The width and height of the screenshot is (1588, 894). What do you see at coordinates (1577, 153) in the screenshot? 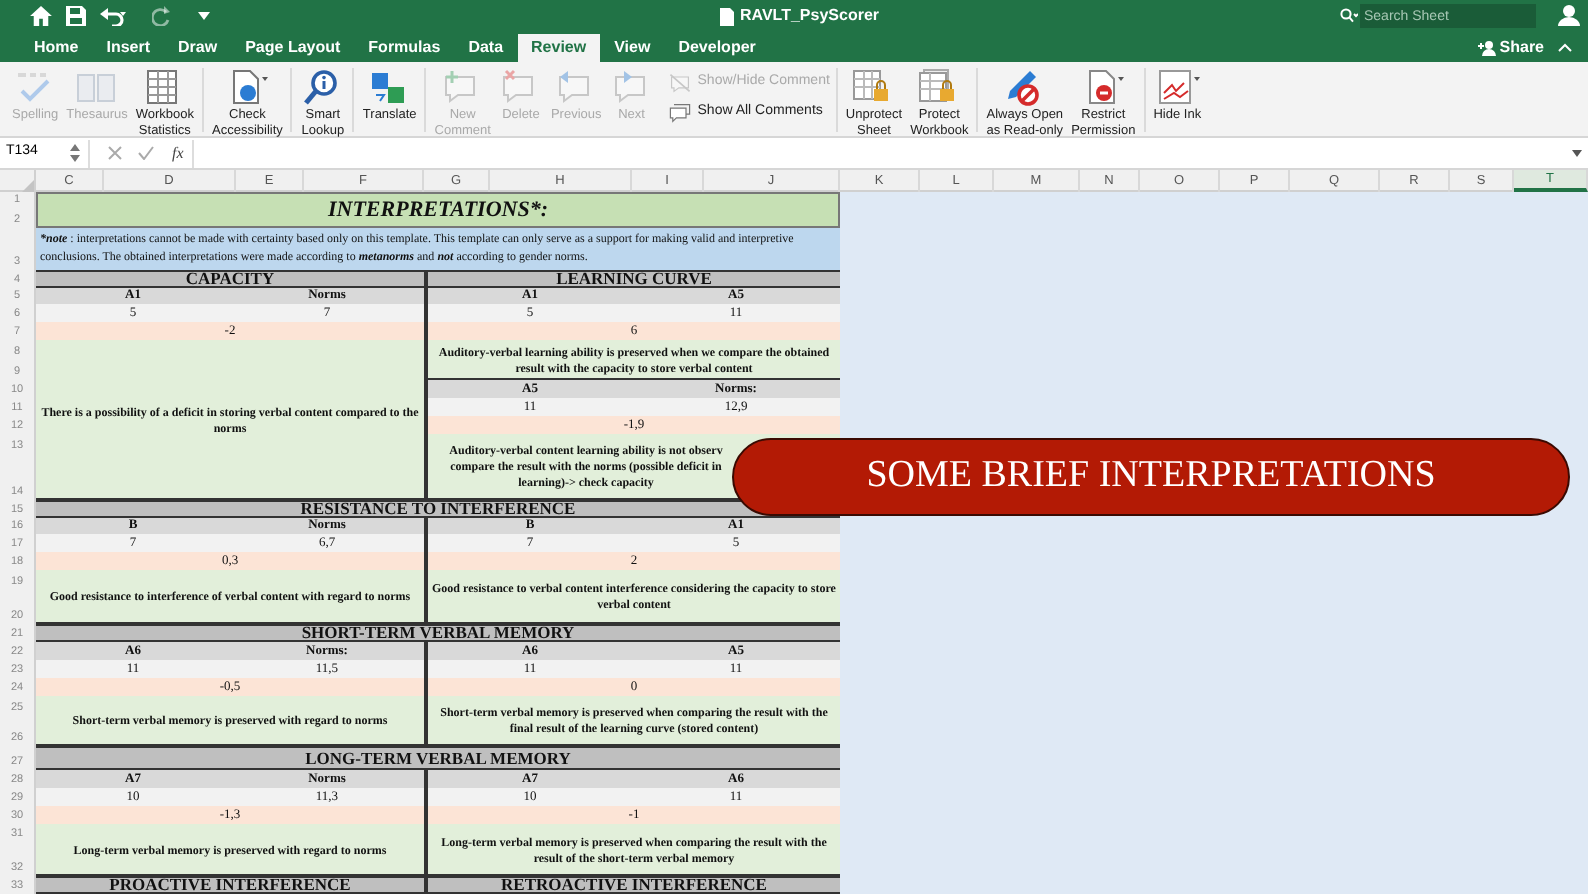
I see `expand-caret-icon` at bounding box center [1577, 153].